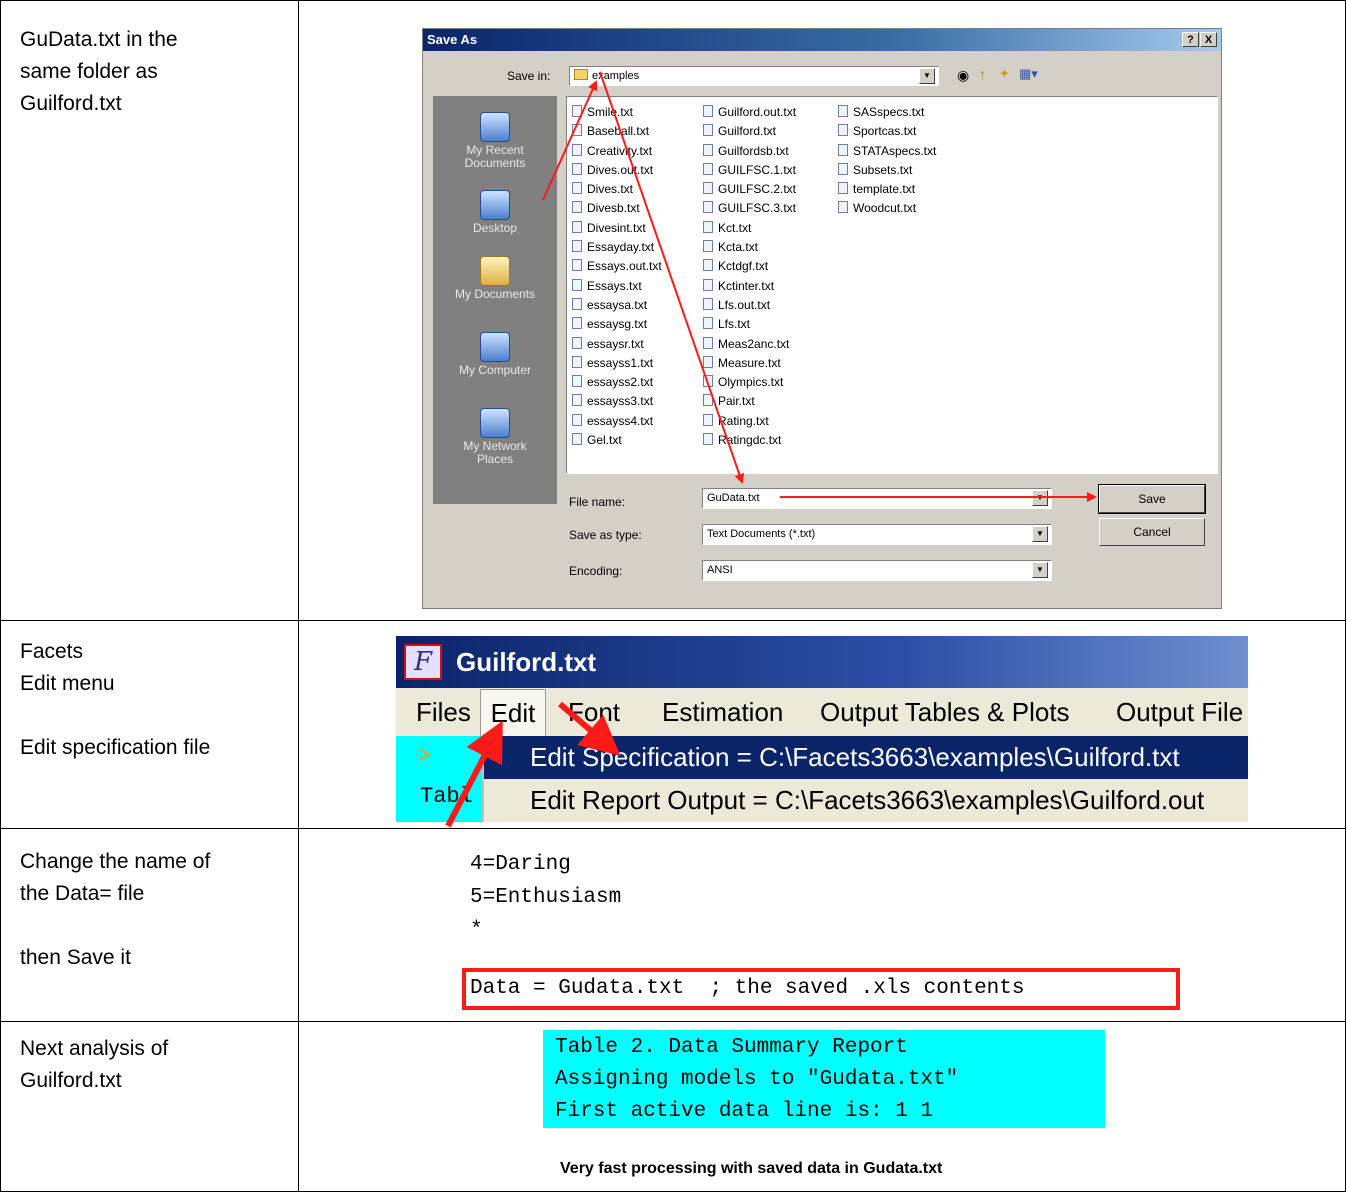 The height and width of the screenshot is (1192, 1346). Describe the element at coordinates (589, 728) in the screenshot. I see `arrow-to-edit-specification` at that location.